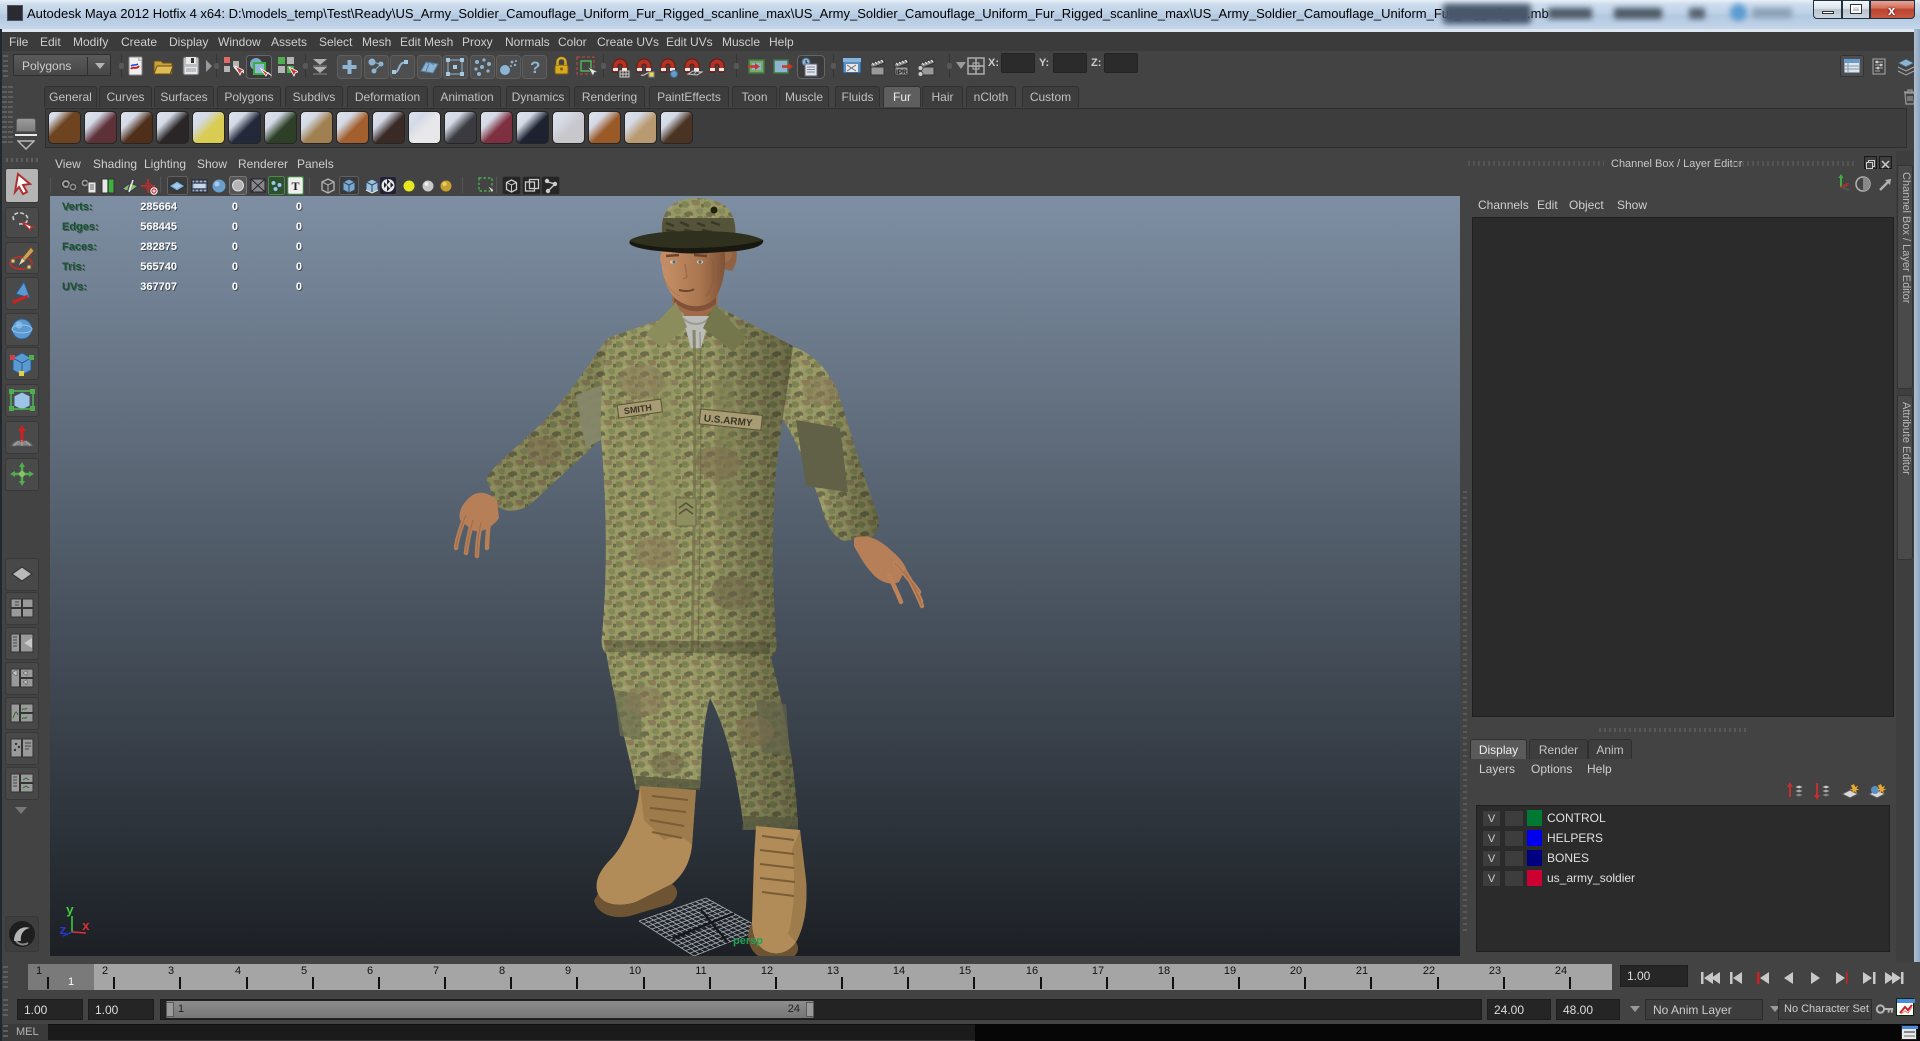 This screenshot has height=1041, width=1920. What do you see at coordinates (63, 930) in the screenshot?
I see `svg-text: z` at bounding box center [63, 930].